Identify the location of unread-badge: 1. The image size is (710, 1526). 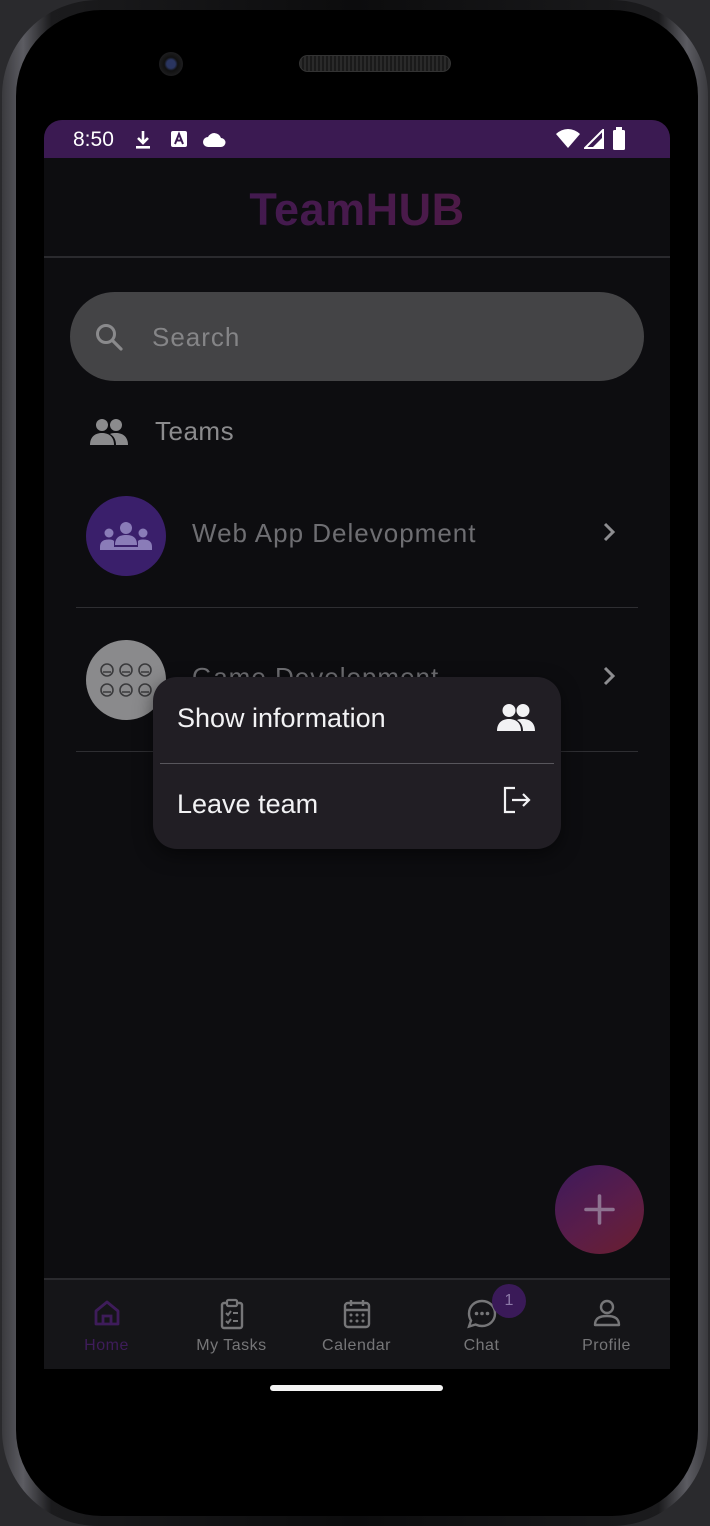
(509, 1301).